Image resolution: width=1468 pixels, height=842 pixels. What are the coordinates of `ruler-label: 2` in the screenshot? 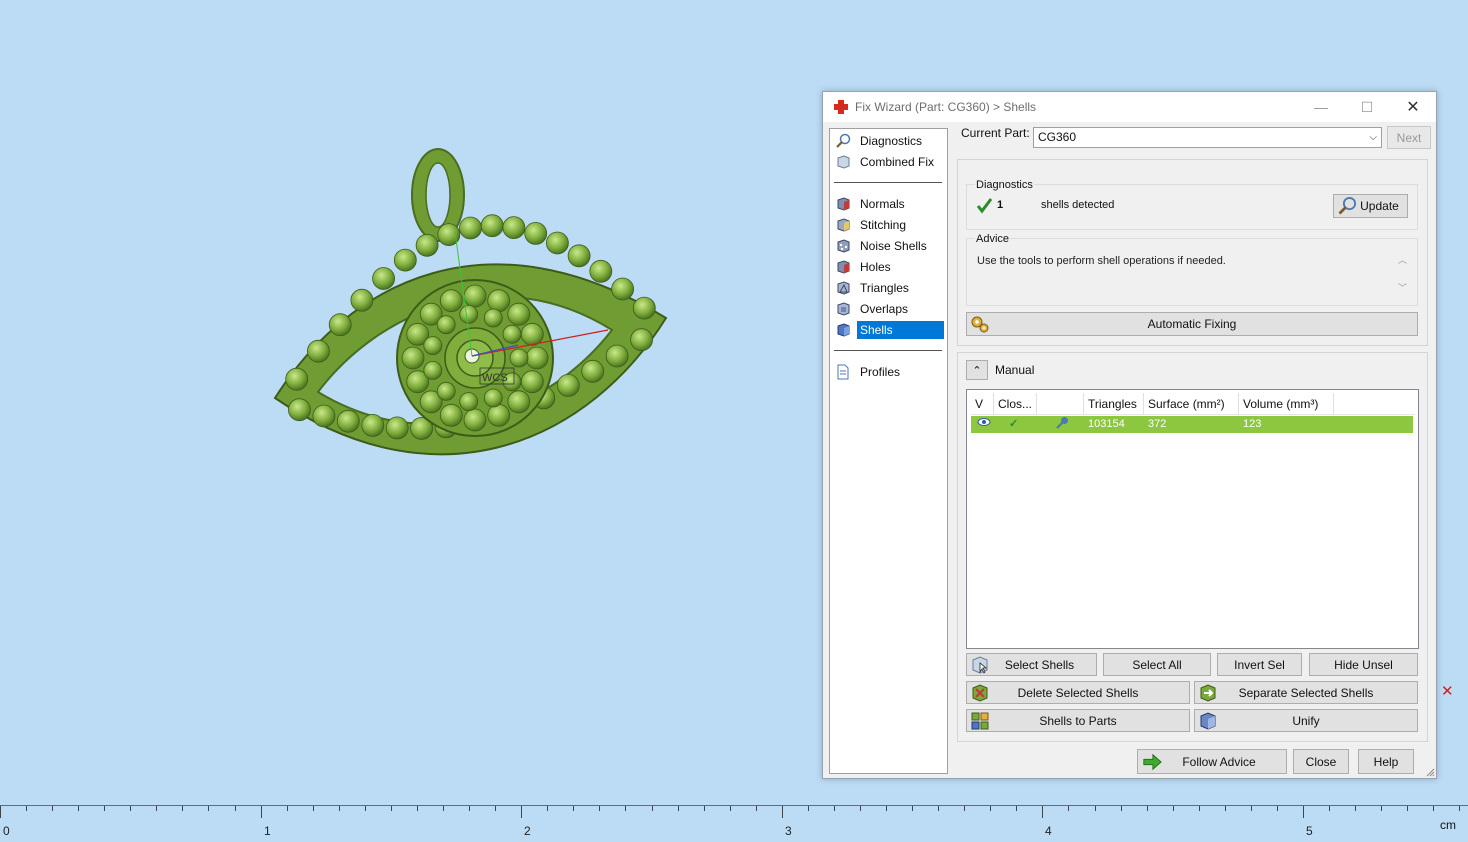 It's located at (527, 831).